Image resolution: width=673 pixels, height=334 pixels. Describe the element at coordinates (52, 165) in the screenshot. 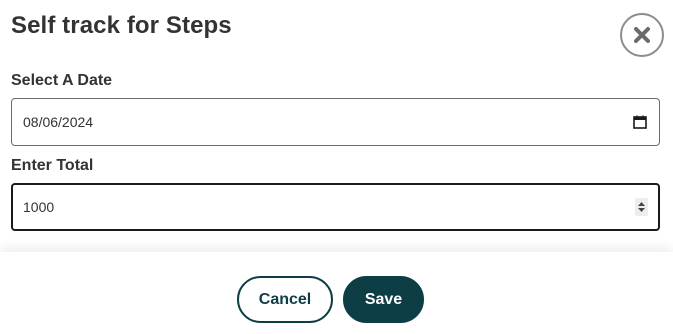

I see `total-label: Enter Total` at that location.